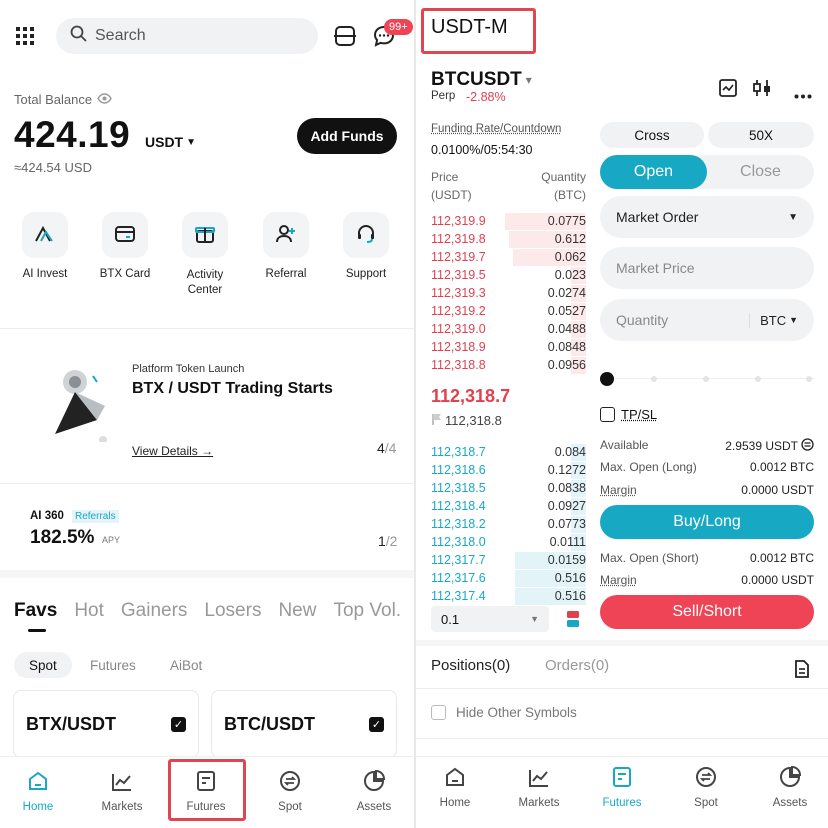 The height and width of the screenshot is (828, 828). I want to click on slider-step, so click(654, 379).